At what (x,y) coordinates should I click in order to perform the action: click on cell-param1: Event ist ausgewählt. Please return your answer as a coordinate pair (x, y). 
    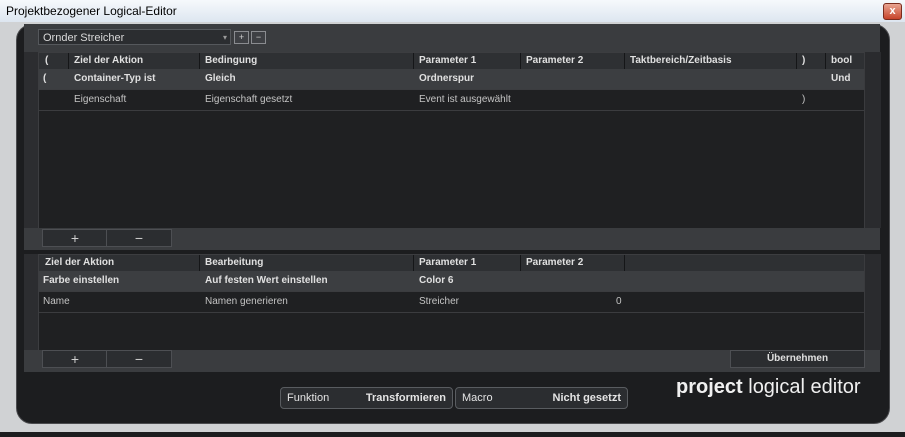
    Looking at the image, I should click on (465, 100).